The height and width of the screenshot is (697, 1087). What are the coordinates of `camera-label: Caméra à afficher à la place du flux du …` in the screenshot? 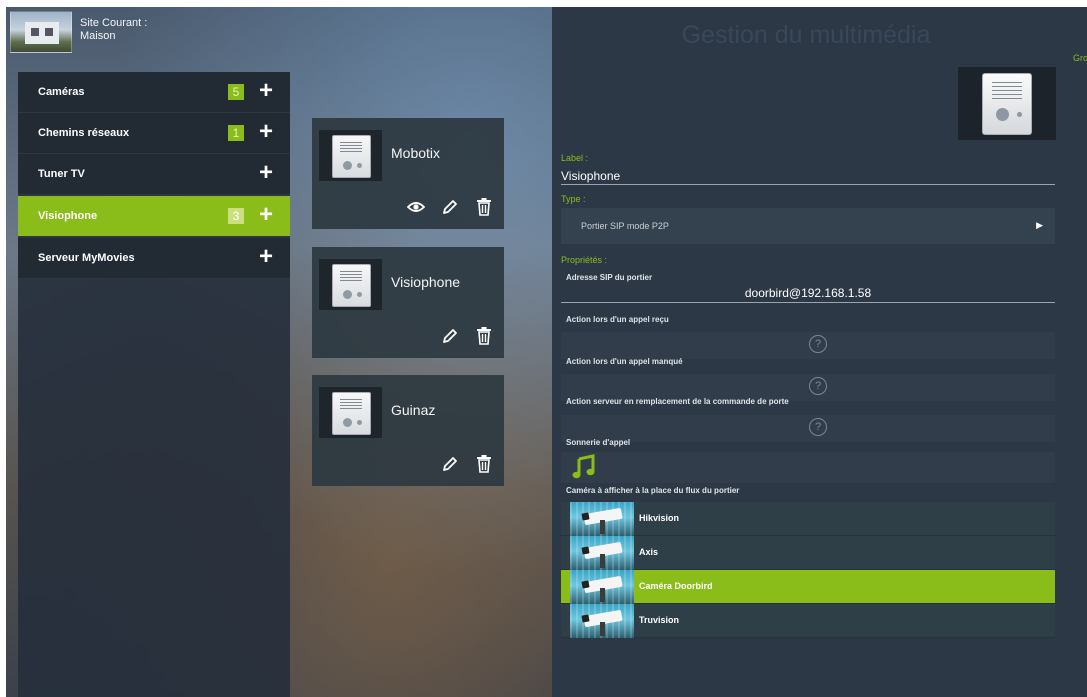 It's located at (653, 490).